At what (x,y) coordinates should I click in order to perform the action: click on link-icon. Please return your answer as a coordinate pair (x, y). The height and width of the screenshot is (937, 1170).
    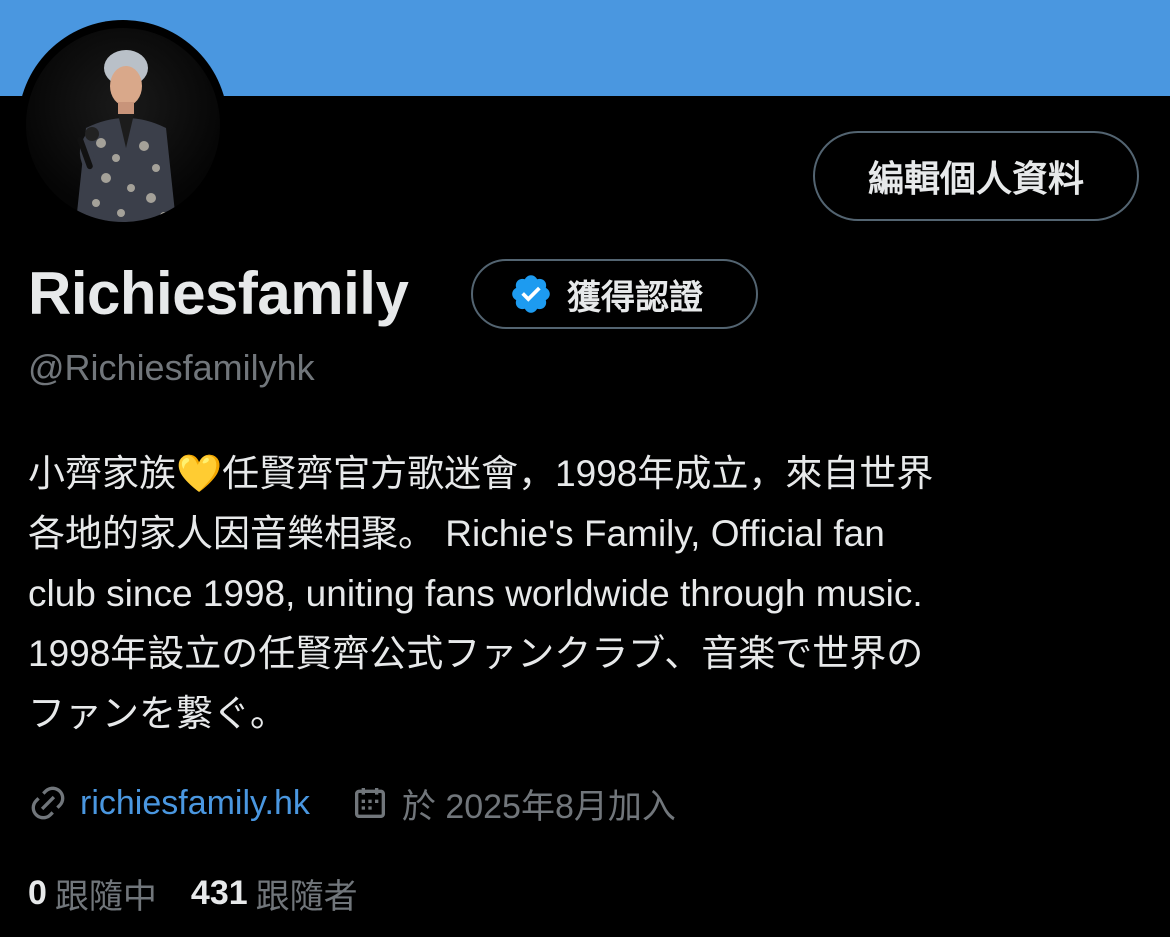
    Looking at the image, I should click on (48, 803).